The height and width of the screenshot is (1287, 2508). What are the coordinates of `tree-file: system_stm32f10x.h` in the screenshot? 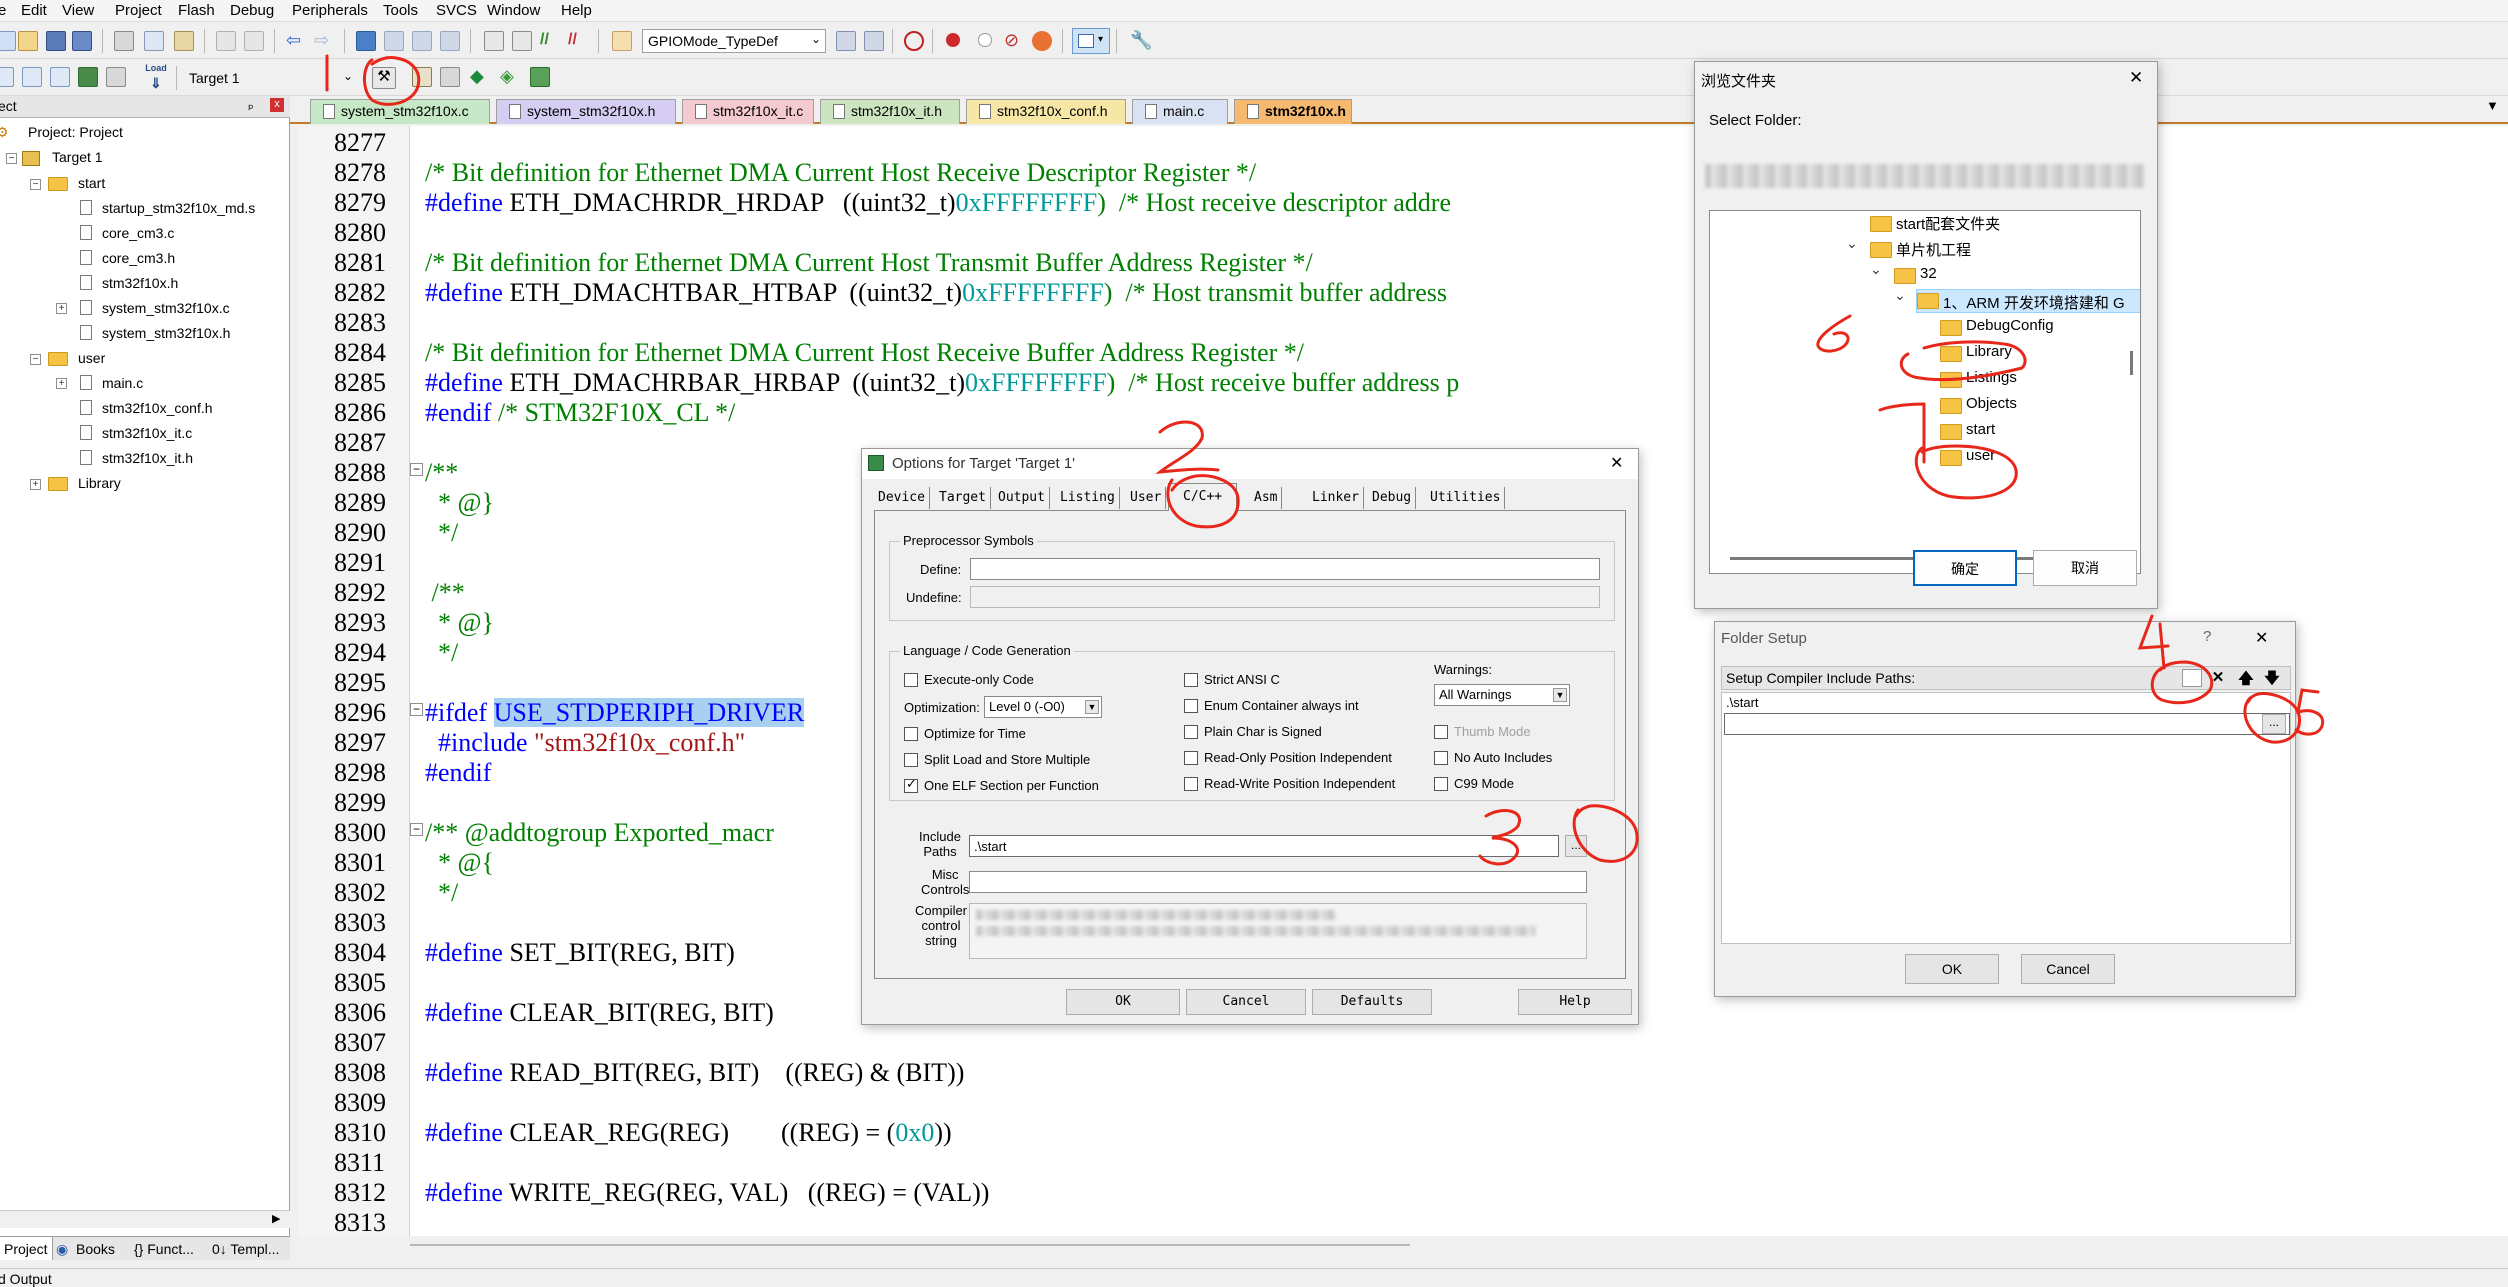 It's located at (166, 333).